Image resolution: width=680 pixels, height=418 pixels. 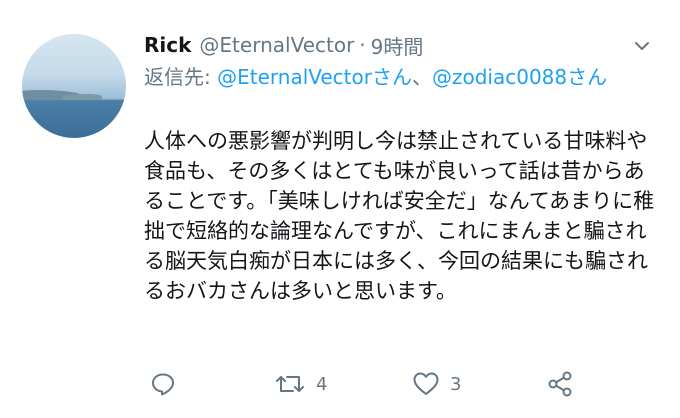 I want to click on reply-icon, so click(x=163, y=384).